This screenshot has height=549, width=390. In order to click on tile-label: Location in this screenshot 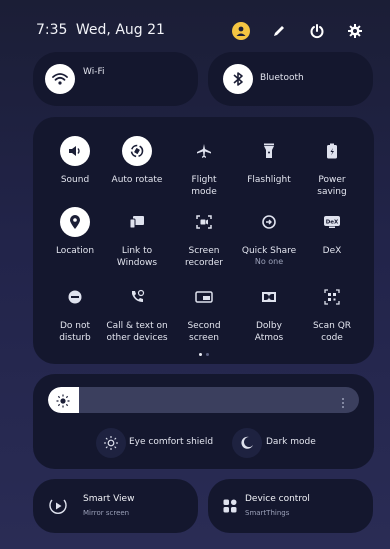, I will do `click(75, 251)`.